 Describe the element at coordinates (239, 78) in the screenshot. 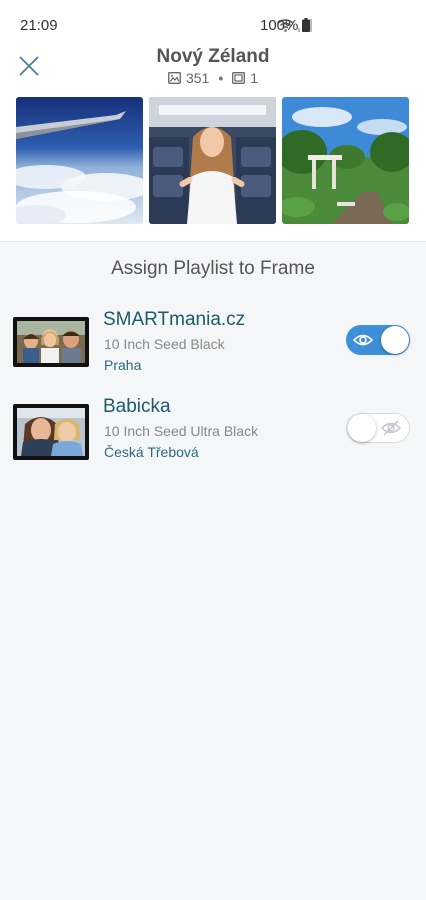

I see `frame-icon` at that location.